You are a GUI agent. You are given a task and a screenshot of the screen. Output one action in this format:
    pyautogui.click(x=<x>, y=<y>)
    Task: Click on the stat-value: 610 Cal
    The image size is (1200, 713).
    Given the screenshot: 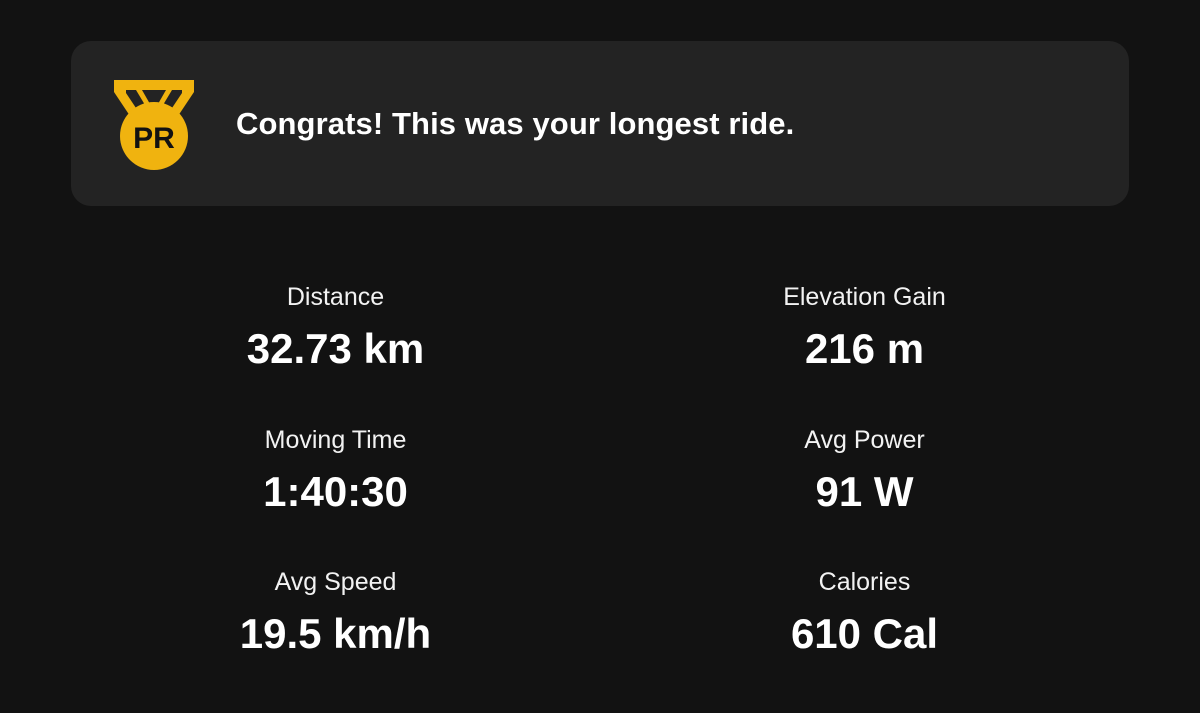 What is the action you would take?
    pyautogui.click(x=864, y=633)
    